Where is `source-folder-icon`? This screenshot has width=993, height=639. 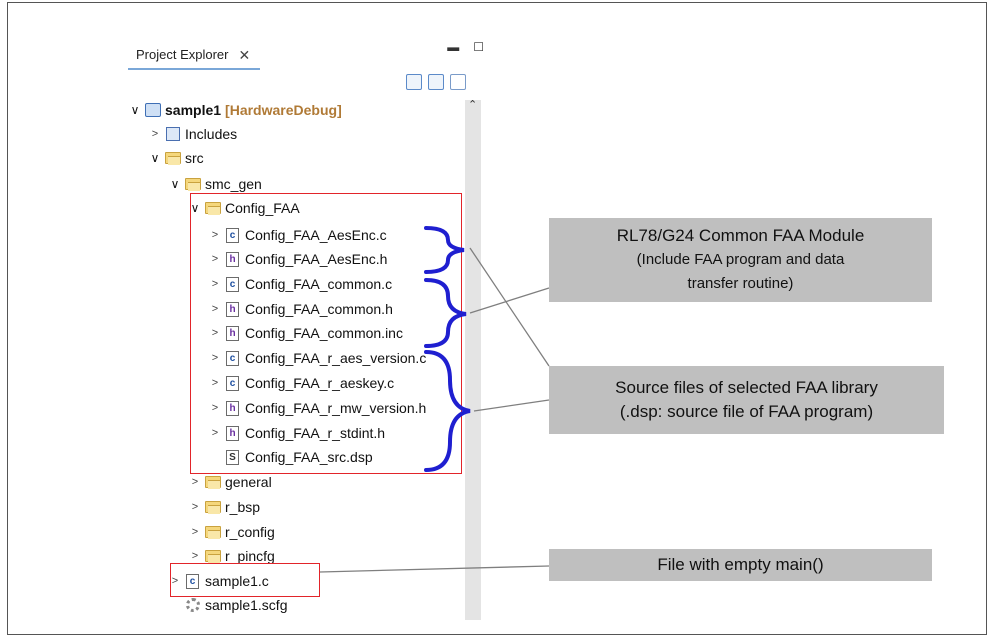
source-folder-icon is located at coordinates (173, 158).